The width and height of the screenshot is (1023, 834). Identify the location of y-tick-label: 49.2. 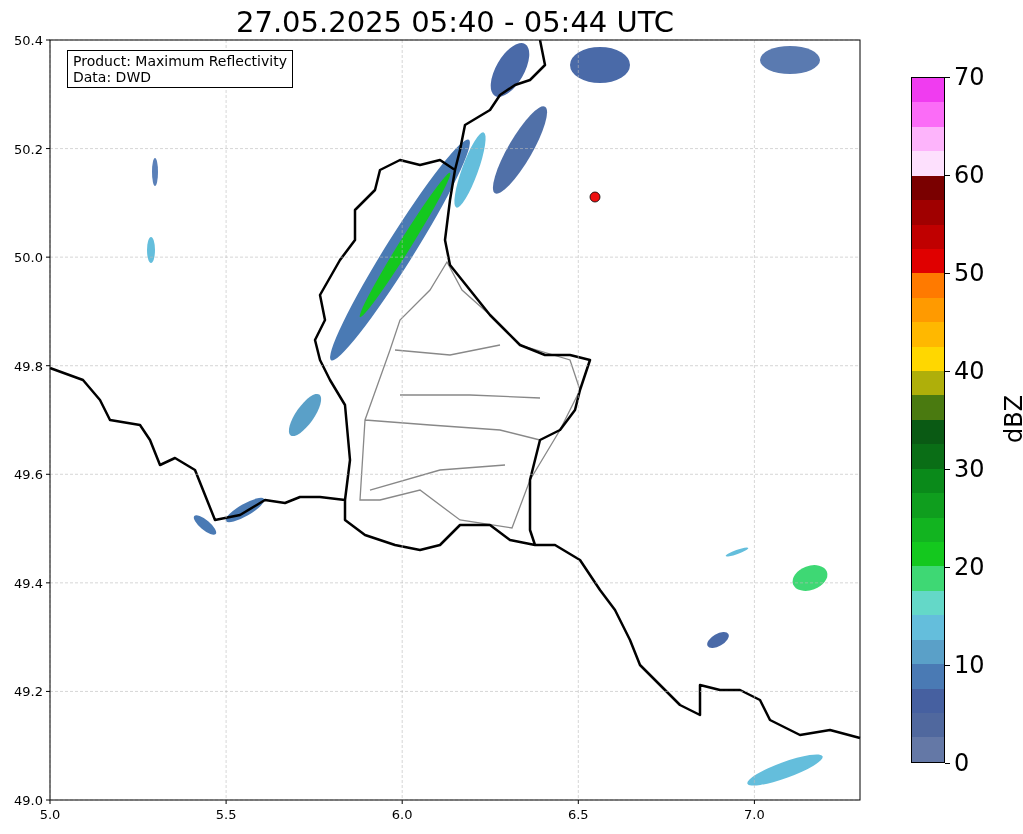
(28, 692).